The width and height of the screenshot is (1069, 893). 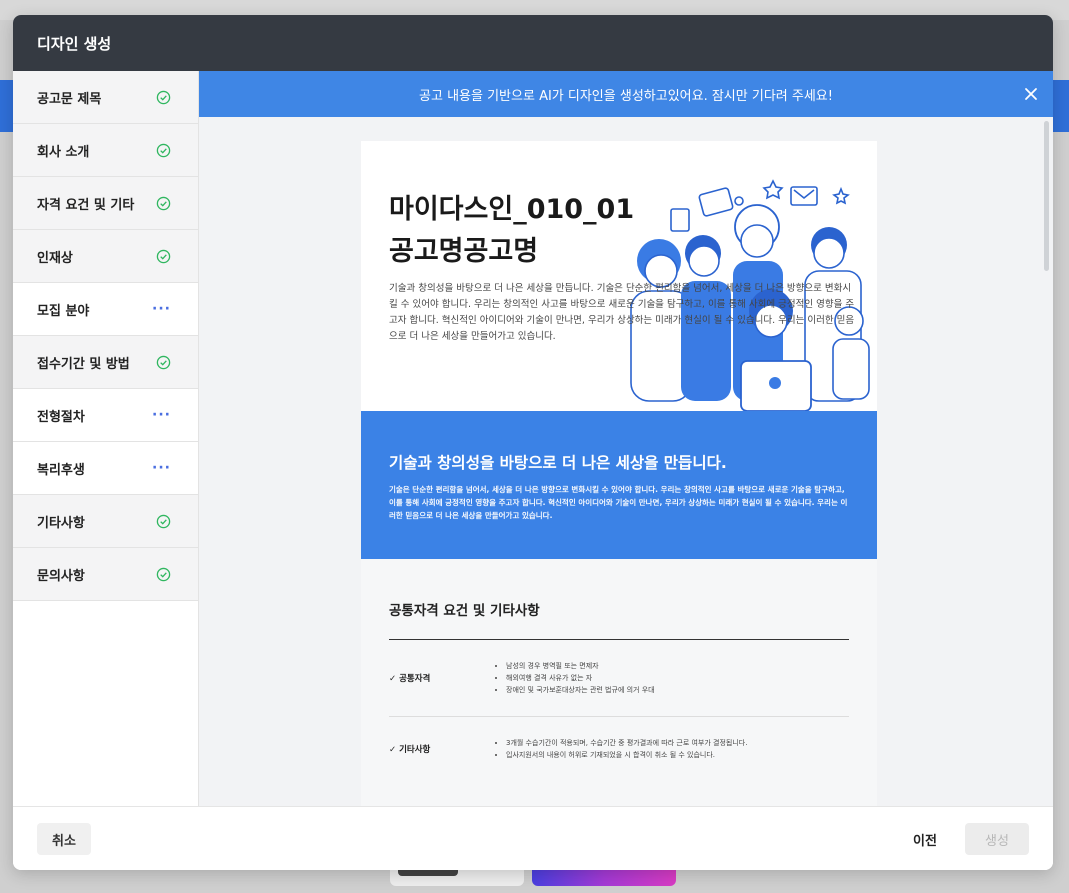 I want to click on close-icon, so click(x=1031, y=94).